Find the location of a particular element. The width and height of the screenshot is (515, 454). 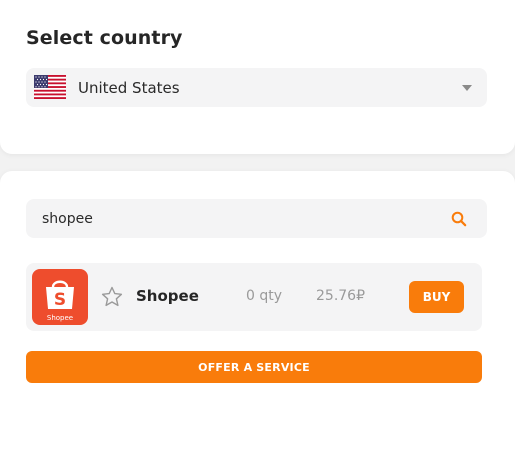

country-select: United States is located at coordinates (256, 87).